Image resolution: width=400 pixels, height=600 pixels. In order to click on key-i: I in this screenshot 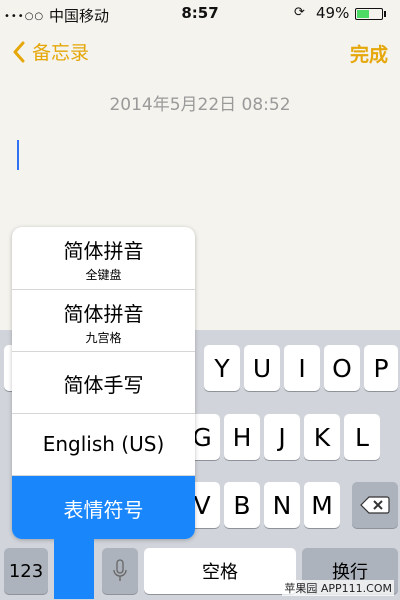, I will do `click(302, 368)`.